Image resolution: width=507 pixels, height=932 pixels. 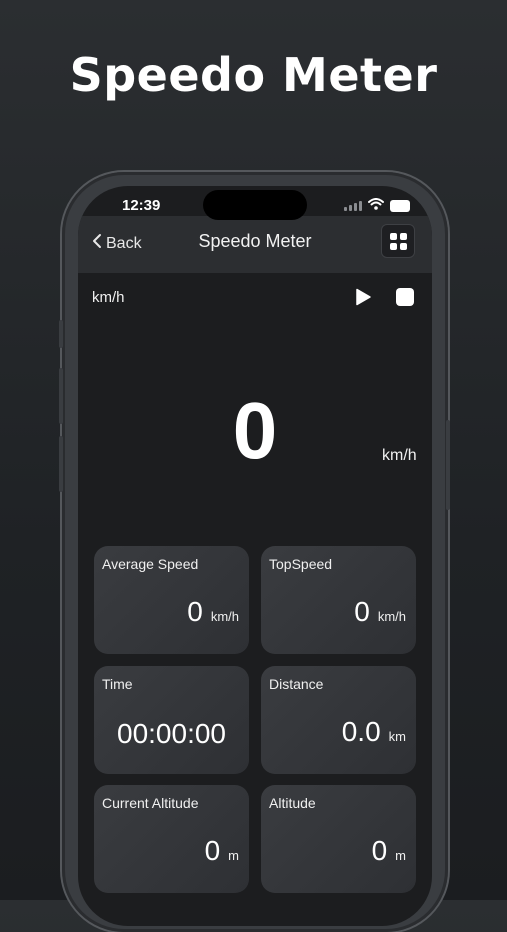 What do you see at coordinates (61, 334) in the screenshot?
I see `phone-side-button` at bounding box center [61, 334].